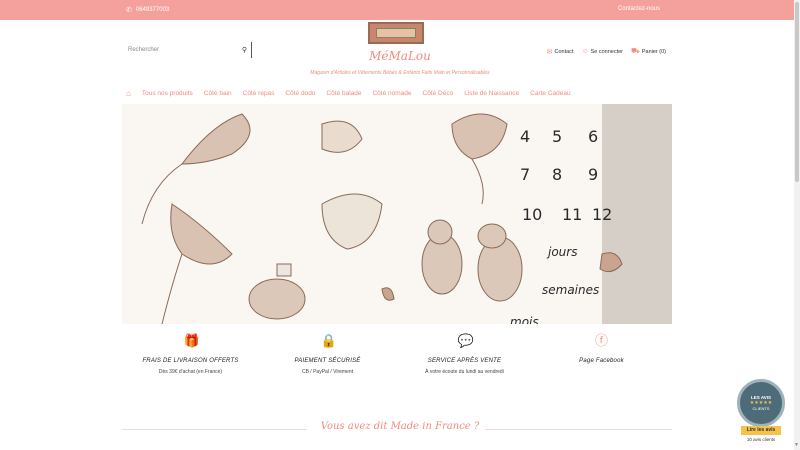 The height and width of the screenshot is (450, 800). Describe the element at coordinates (128, 93) in the screenshot. I see `home-icon: ⌂` at that location.